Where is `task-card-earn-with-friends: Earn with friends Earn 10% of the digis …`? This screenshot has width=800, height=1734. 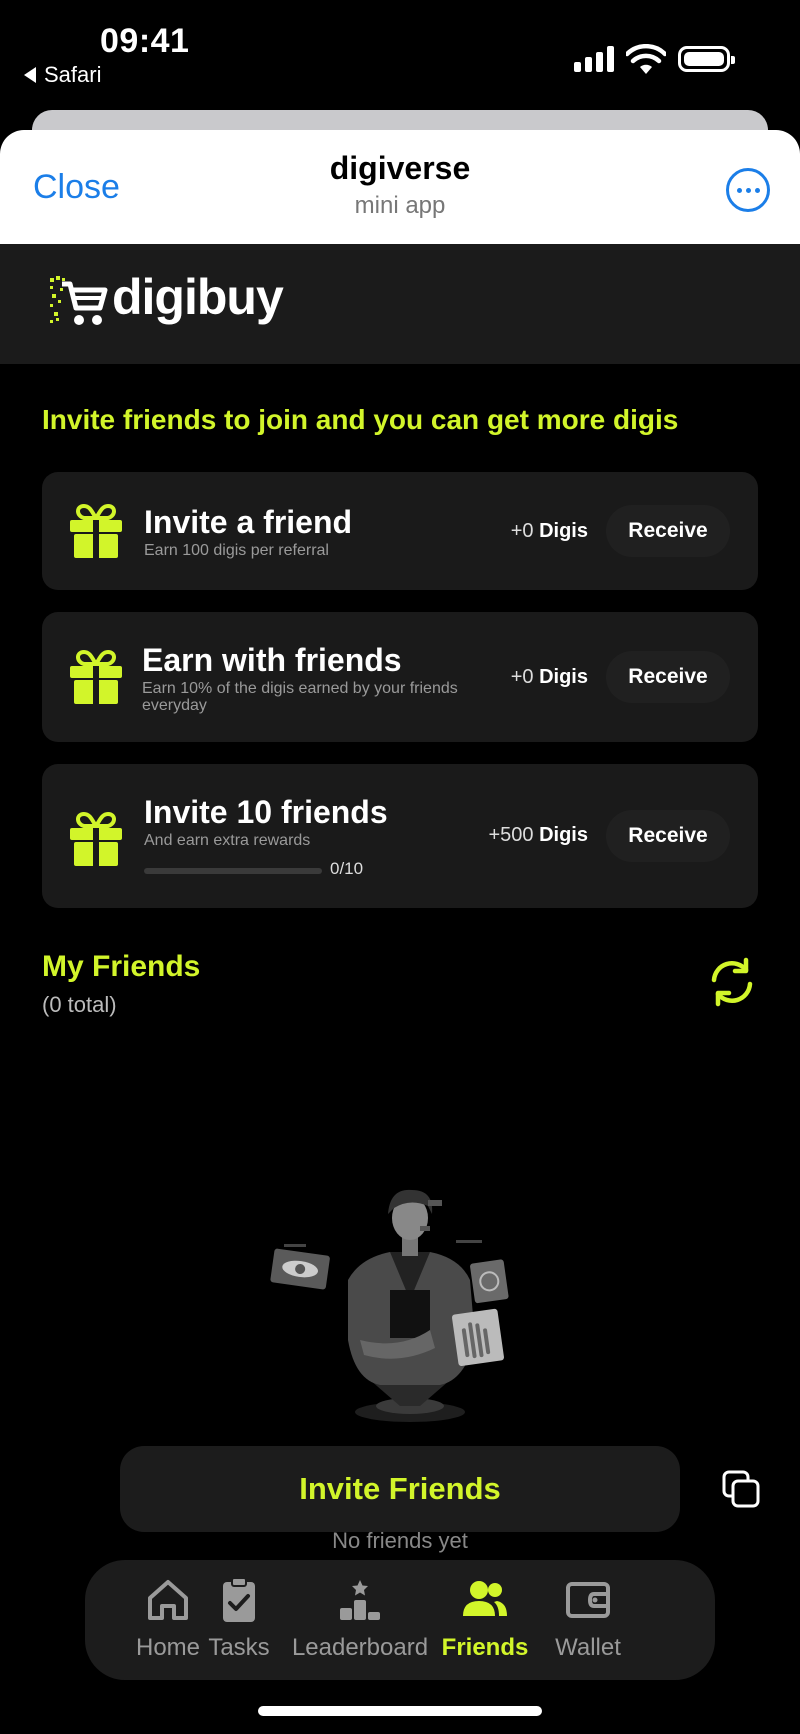 task-card-earn-with-friends: Earn with friends Earn 10% of the digis … is located at coordinates (400, 677).